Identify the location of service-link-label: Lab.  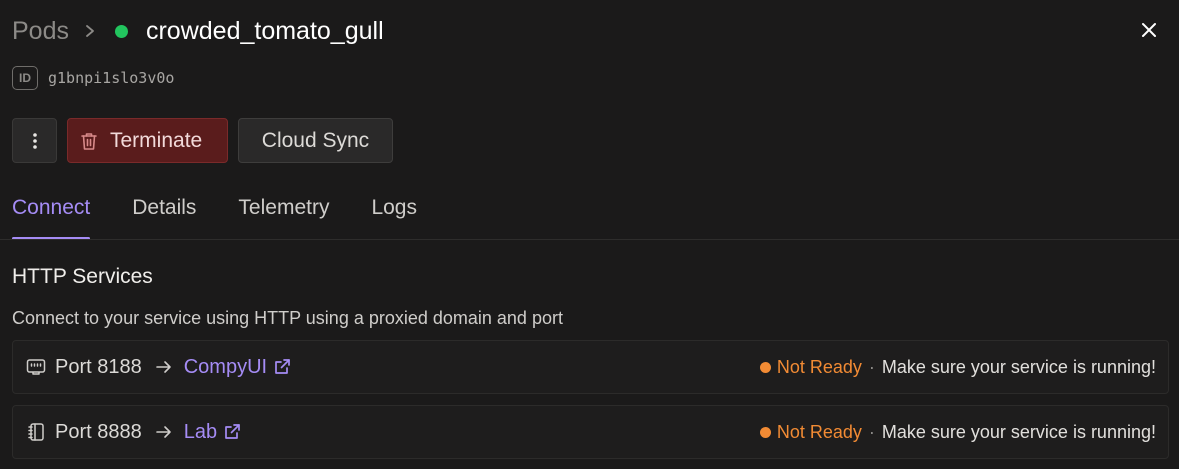
(200, 431).